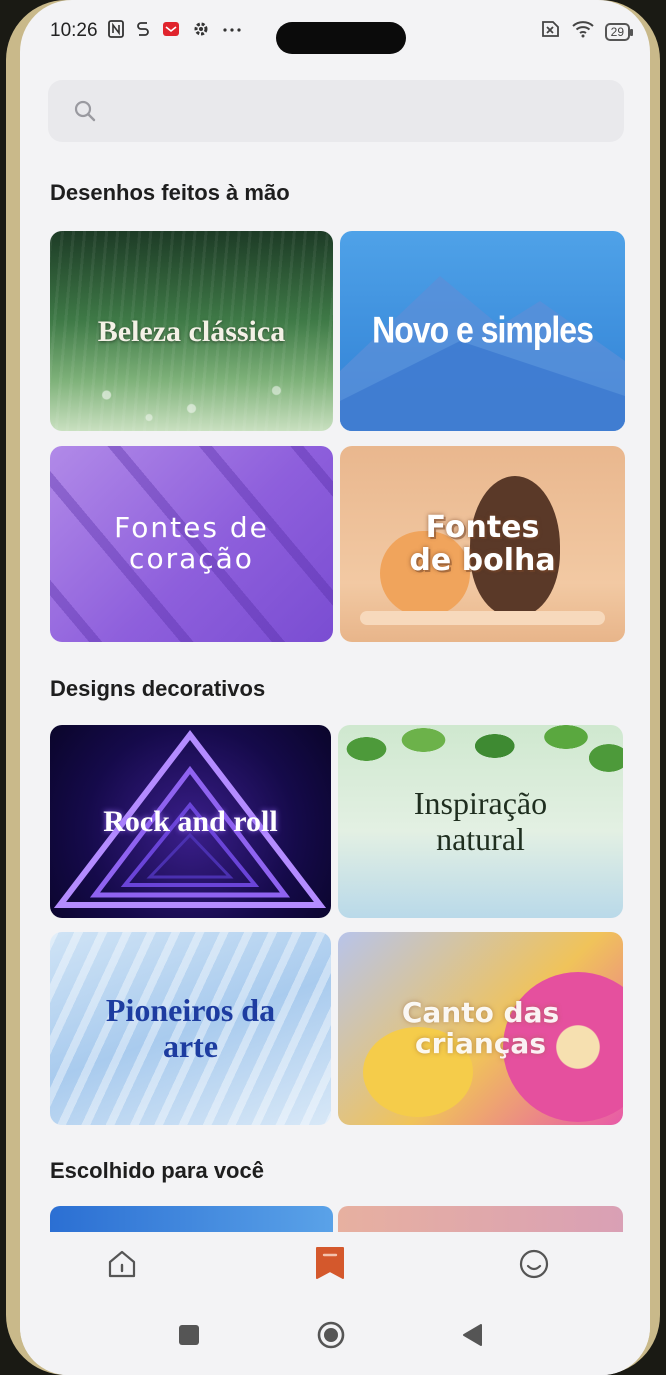 Image resolution: width=666 pixels, height=1375 pixels. I want to click on leaves-top, so click(480, 755).